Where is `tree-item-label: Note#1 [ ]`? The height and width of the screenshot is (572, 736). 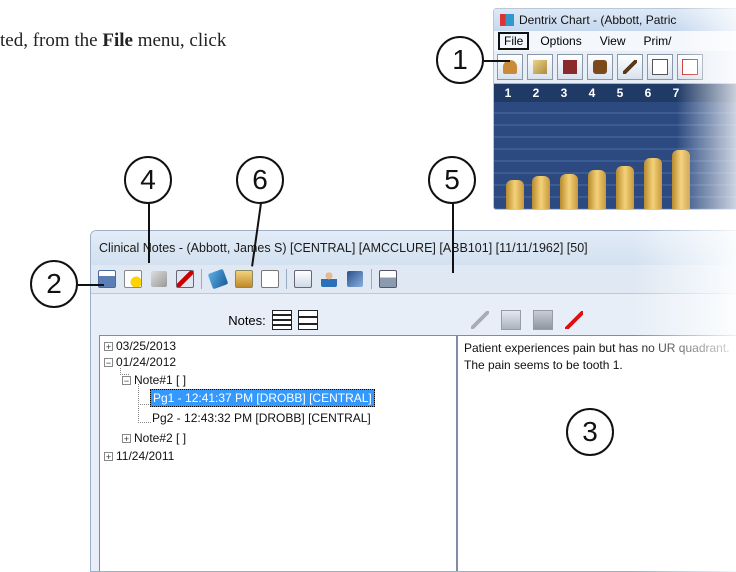 tree-item-label: Note#1 [ ] is located at coordinates (160, 380).